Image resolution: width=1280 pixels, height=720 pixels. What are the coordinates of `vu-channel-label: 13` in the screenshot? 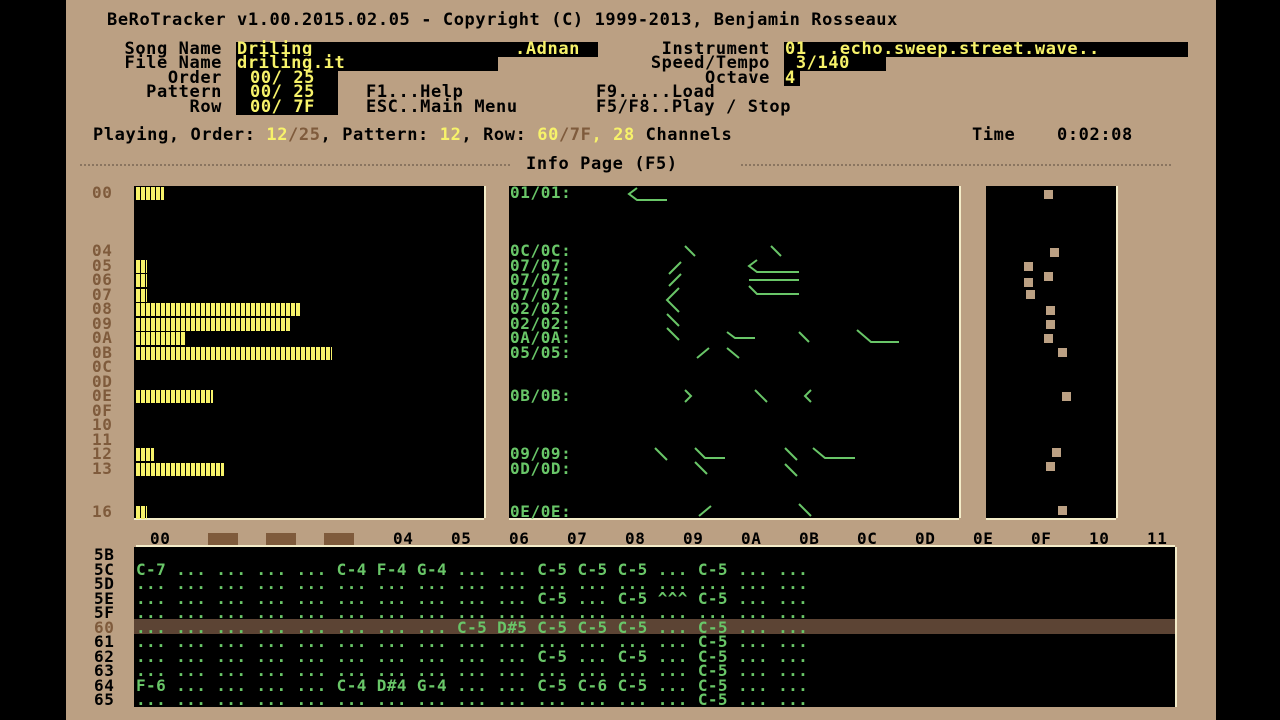 It's located at (102, 468).